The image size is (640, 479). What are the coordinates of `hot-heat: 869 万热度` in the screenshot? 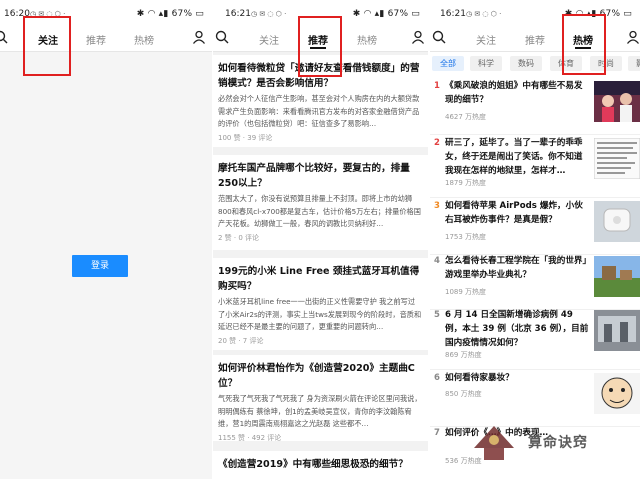 It's located at (463, 355).